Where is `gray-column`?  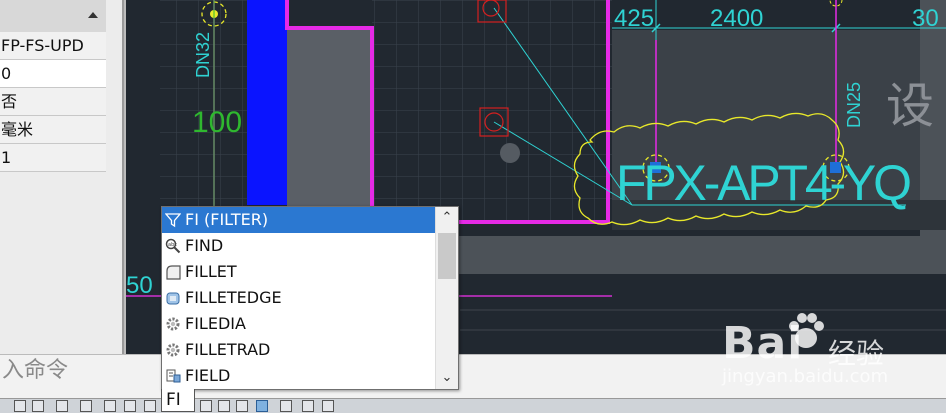
gray-column is located at coordinates (329, 120).